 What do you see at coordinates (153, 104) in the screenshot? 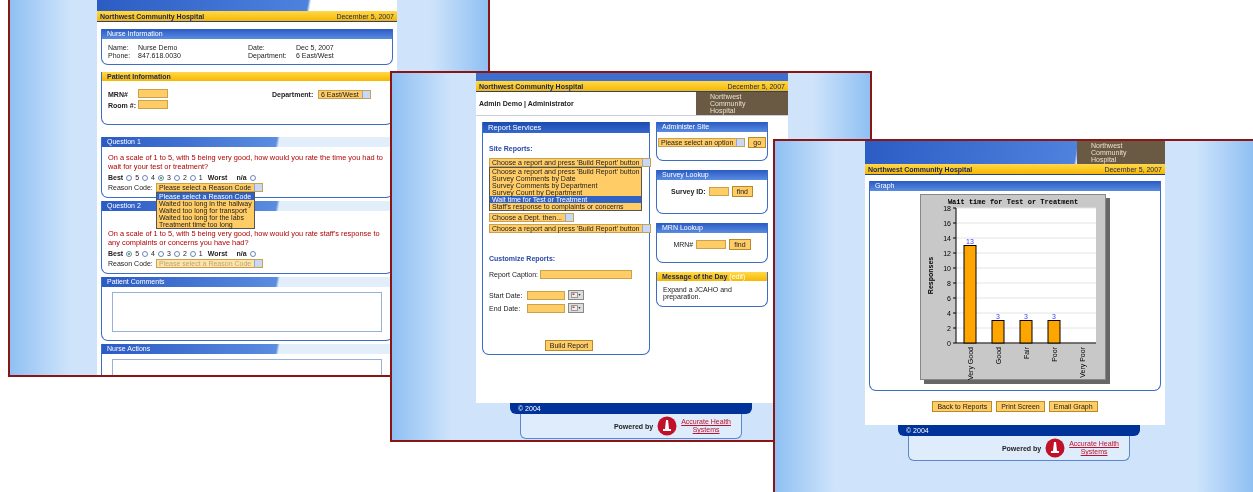
I see `room-field` at bounding box center [153, 104].